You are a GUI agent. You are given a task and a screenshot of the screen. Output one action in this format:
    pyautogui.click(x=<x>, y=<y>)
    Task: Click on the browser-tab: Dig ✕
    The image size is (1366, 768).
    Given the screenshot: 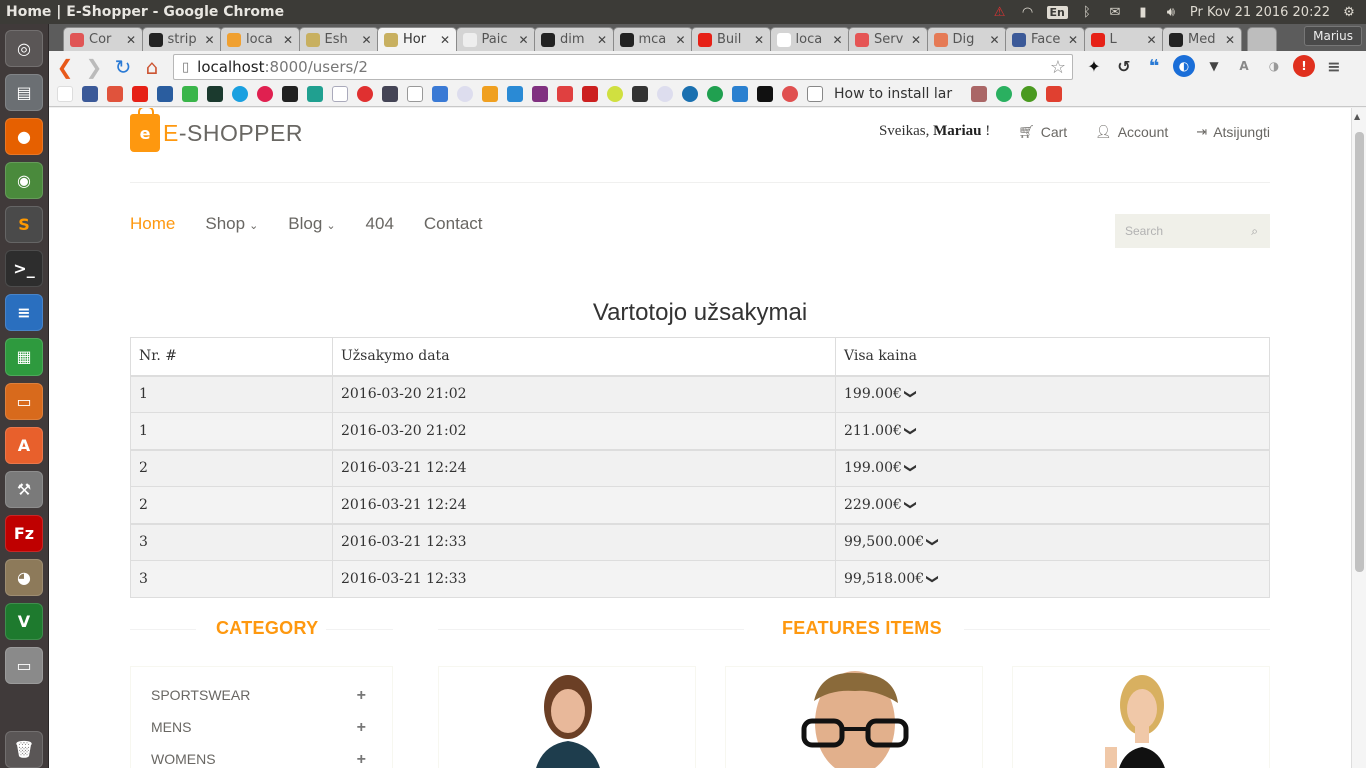 What is the action you would take?
    pyautogui.click(x=966, y=39)
    